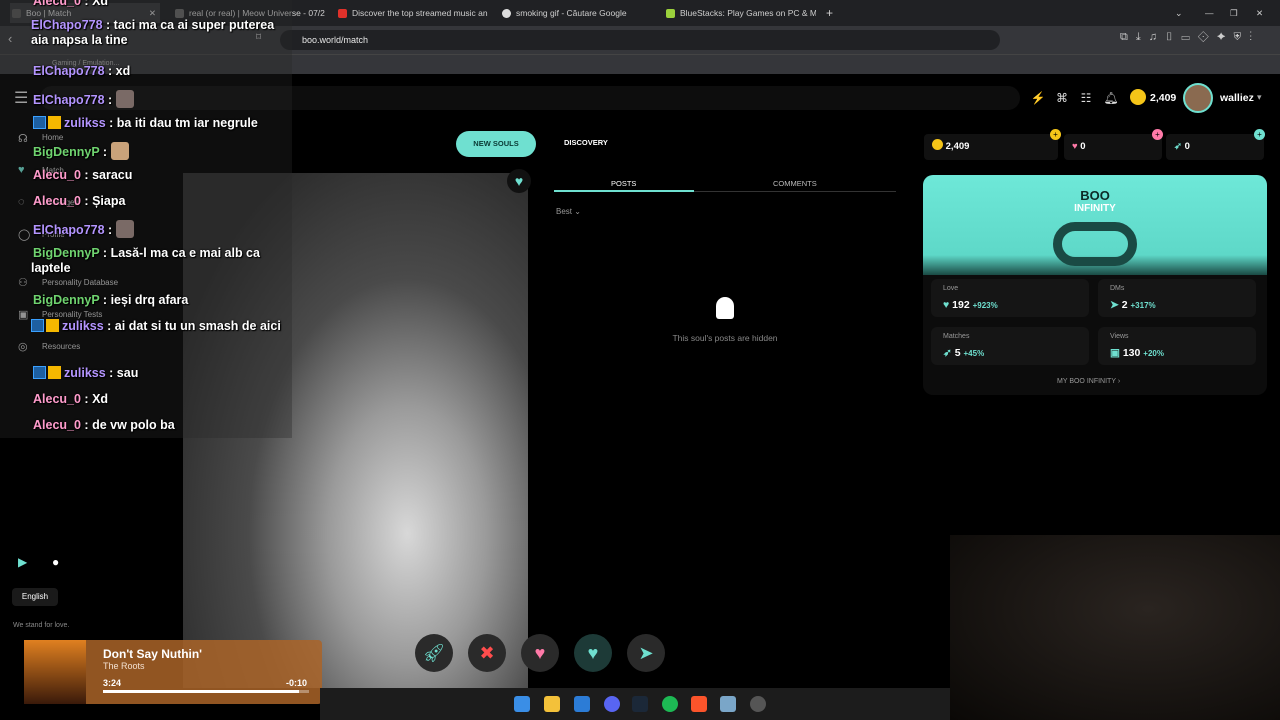 The width and height of the screenshot is (1280, 720). Describe the element at coordinates (961, 305) in the screenshot. I see `love-value: 192` at that location.